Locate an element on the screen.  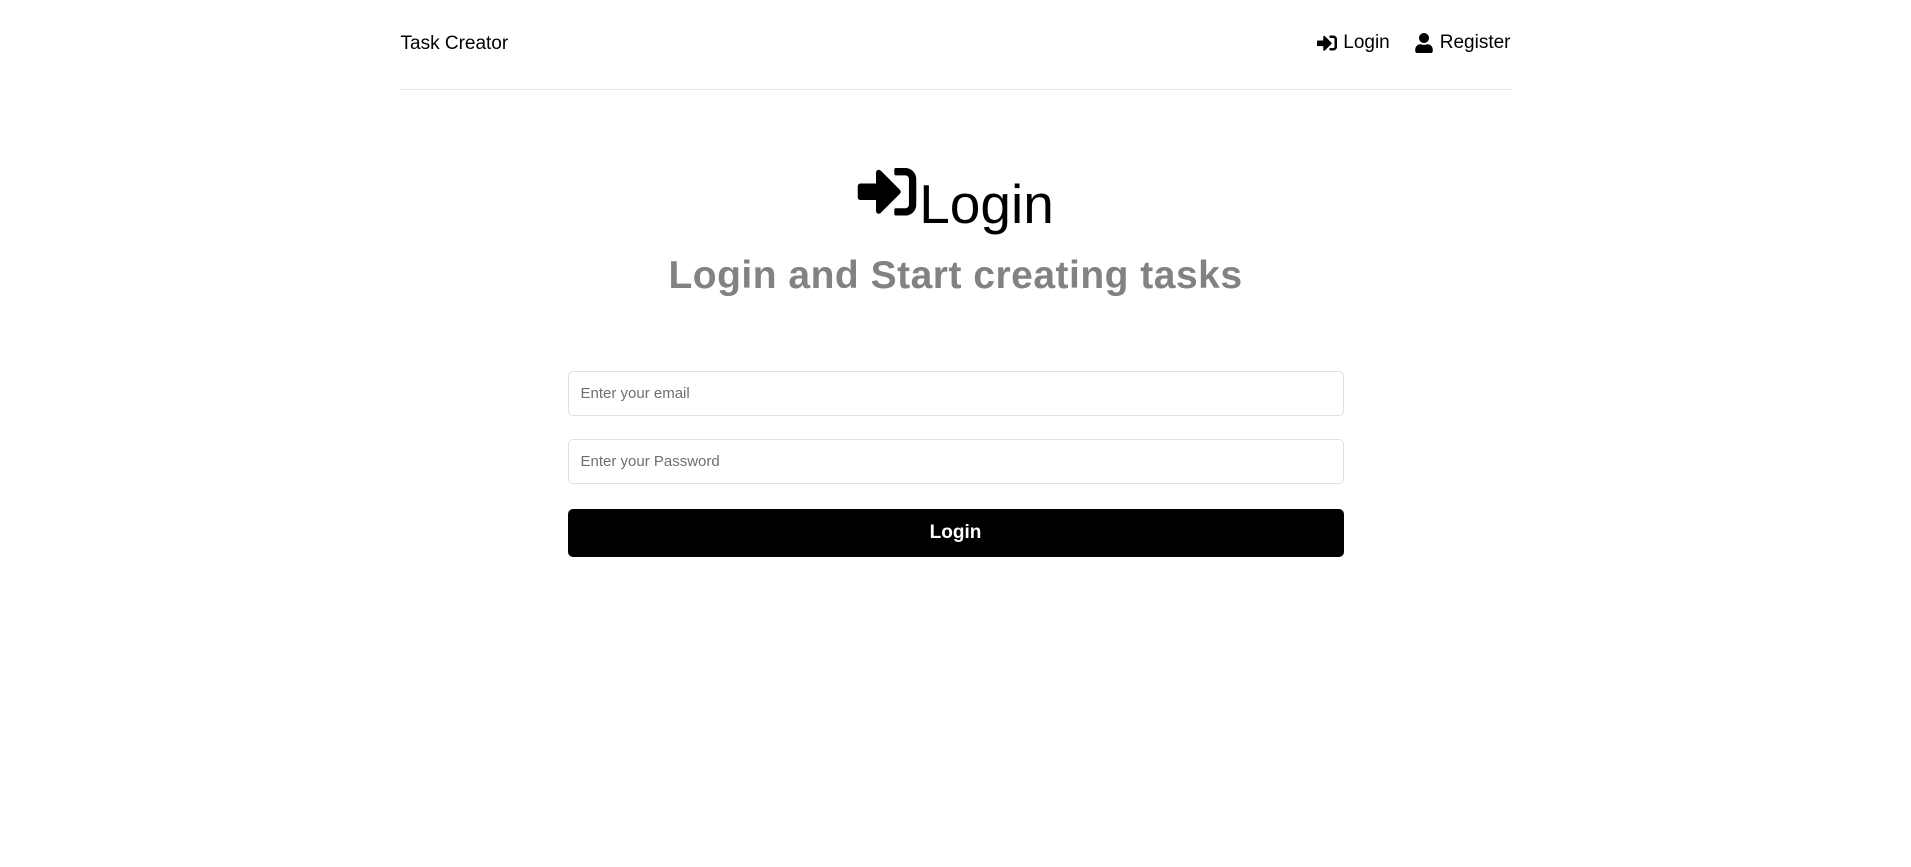
header: Task Creator Login Register is located at coordinates (955, 45).